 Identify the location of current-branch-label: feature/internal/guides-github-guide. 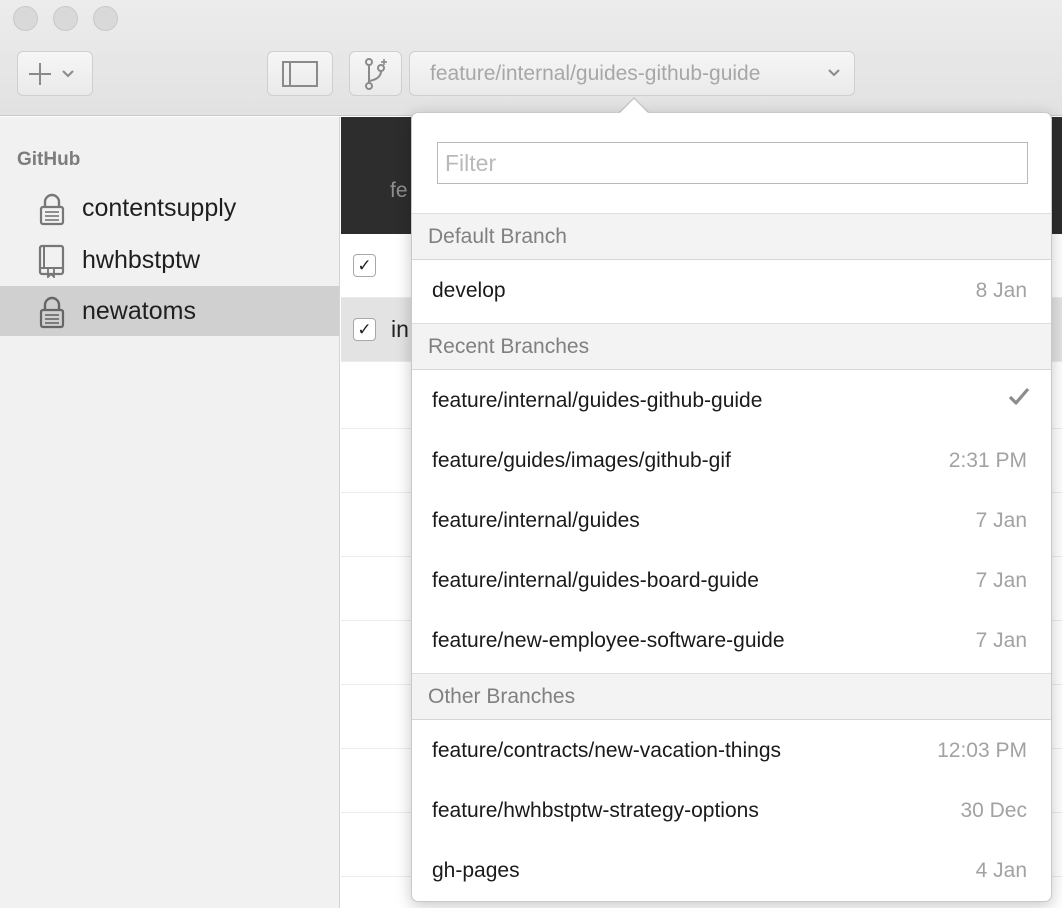
(595, 73).